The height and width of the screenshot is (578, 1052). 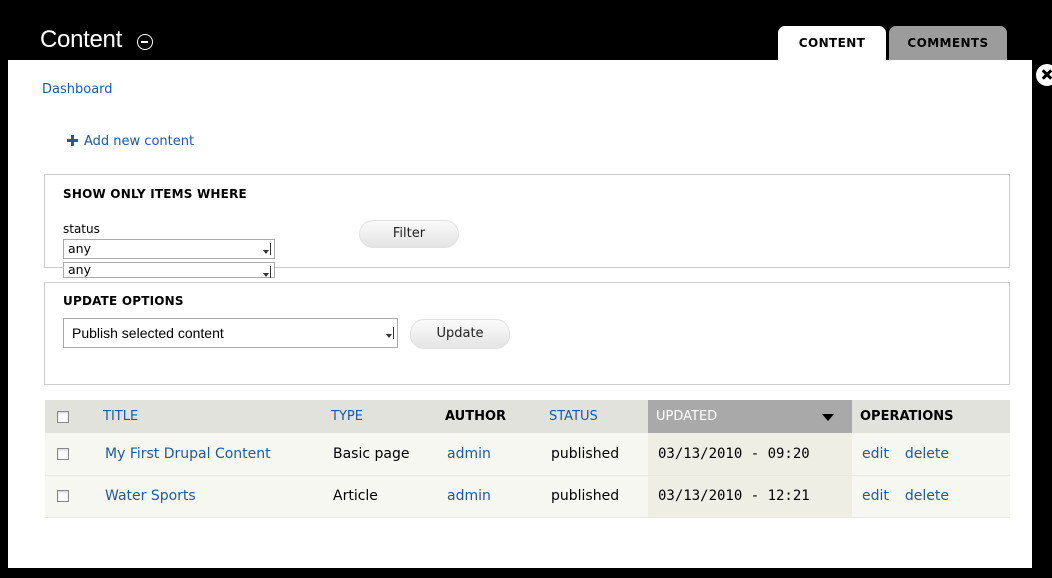 What do you see at coordinates (145, 42) in the screenshot?
I see `collapse-icon` at bounding box center [145, 42].